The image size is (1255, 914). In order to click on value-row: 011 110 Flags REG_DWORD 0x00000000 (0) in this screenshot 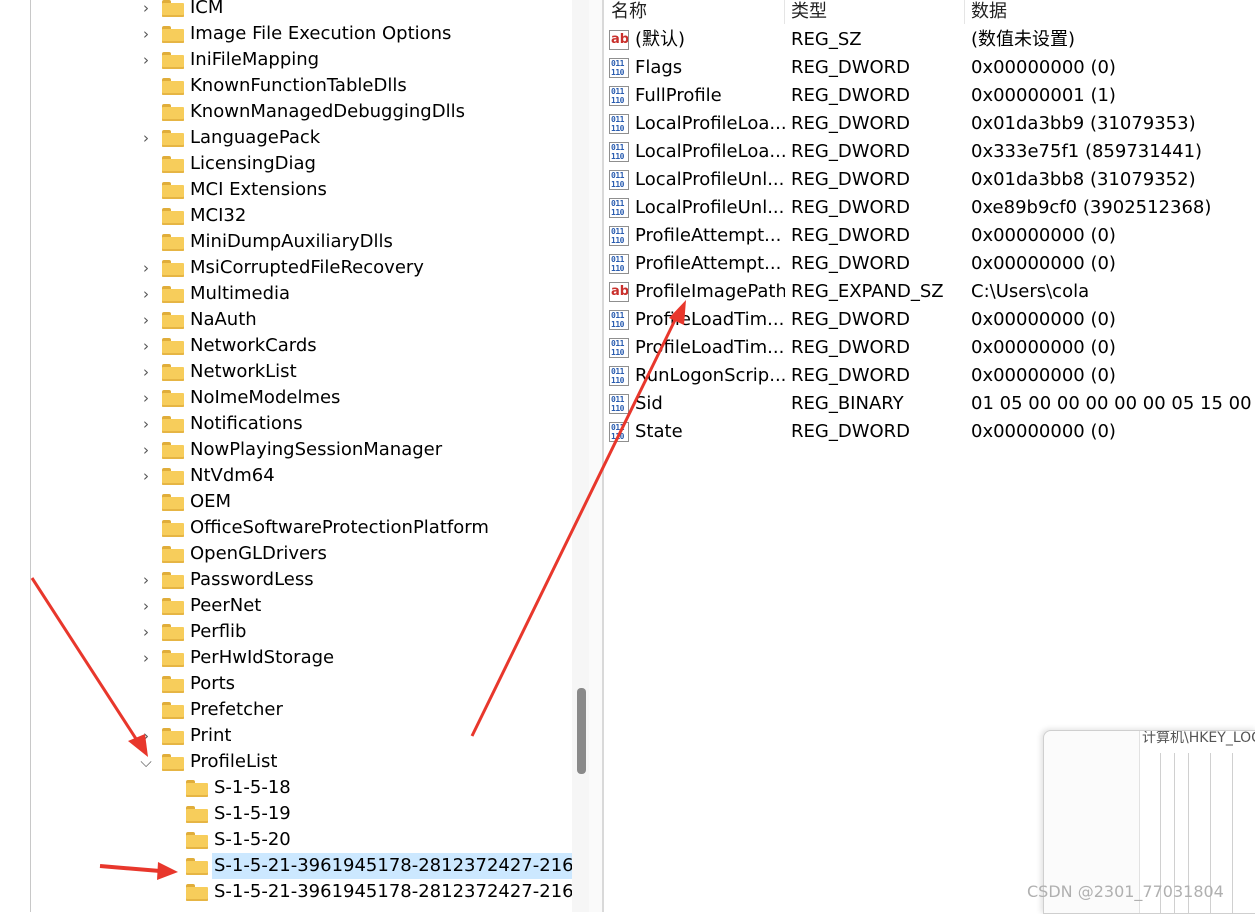, I will do `click(929, 68)`.